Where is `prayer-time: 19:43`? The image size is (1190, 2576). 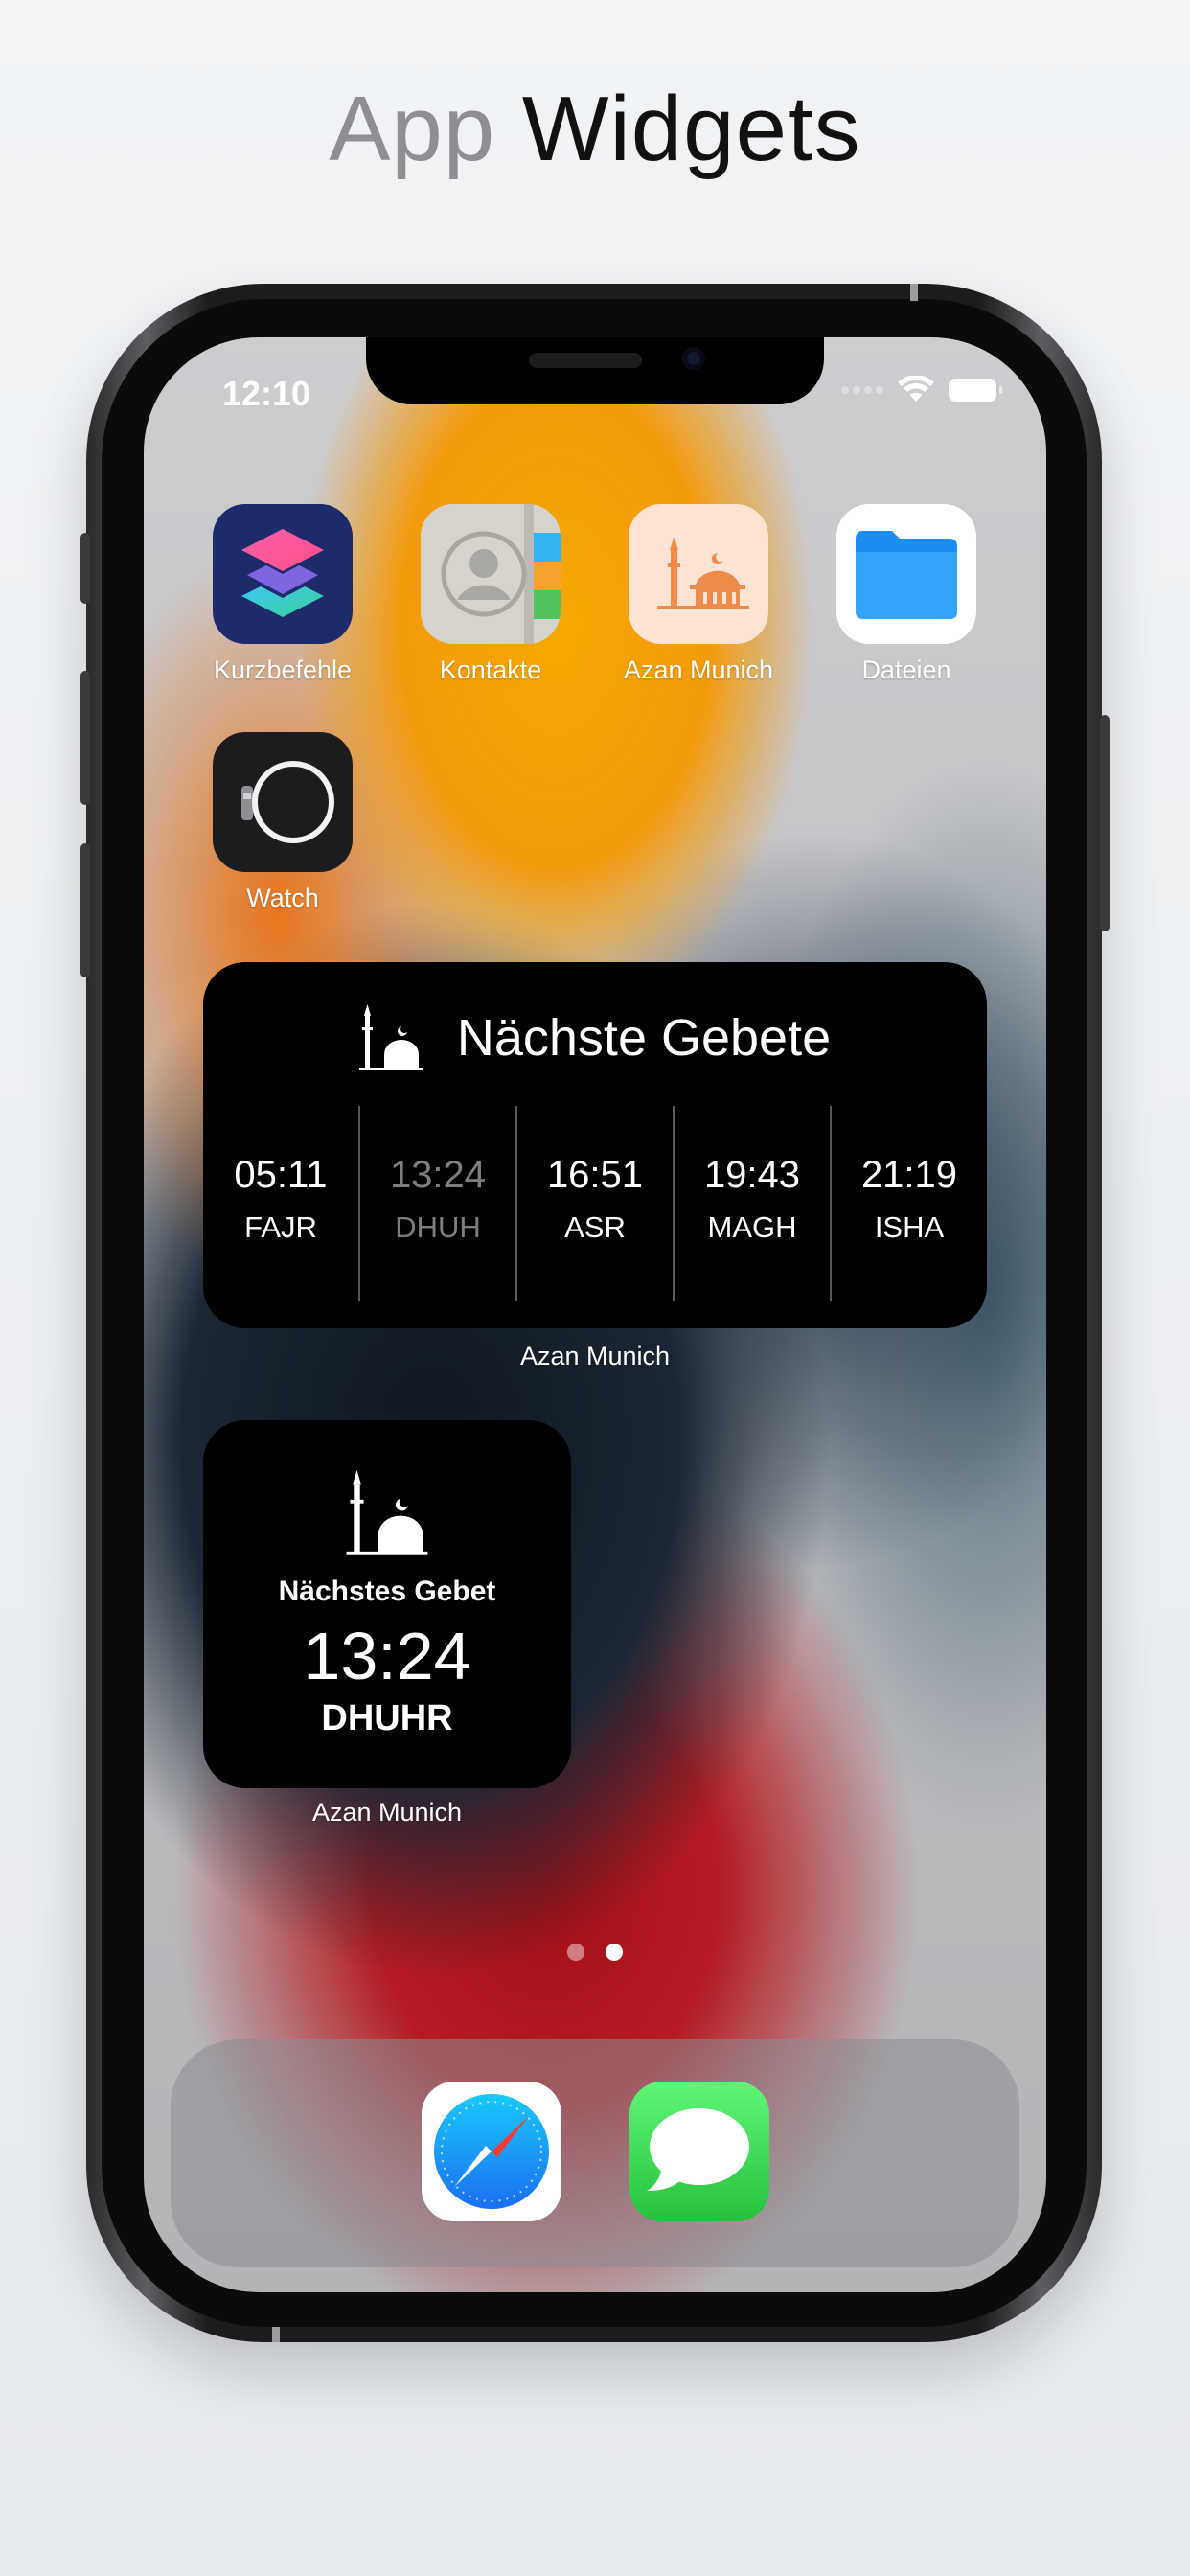
prayer-time: 19:43 is located at coordinates (752, 1175).